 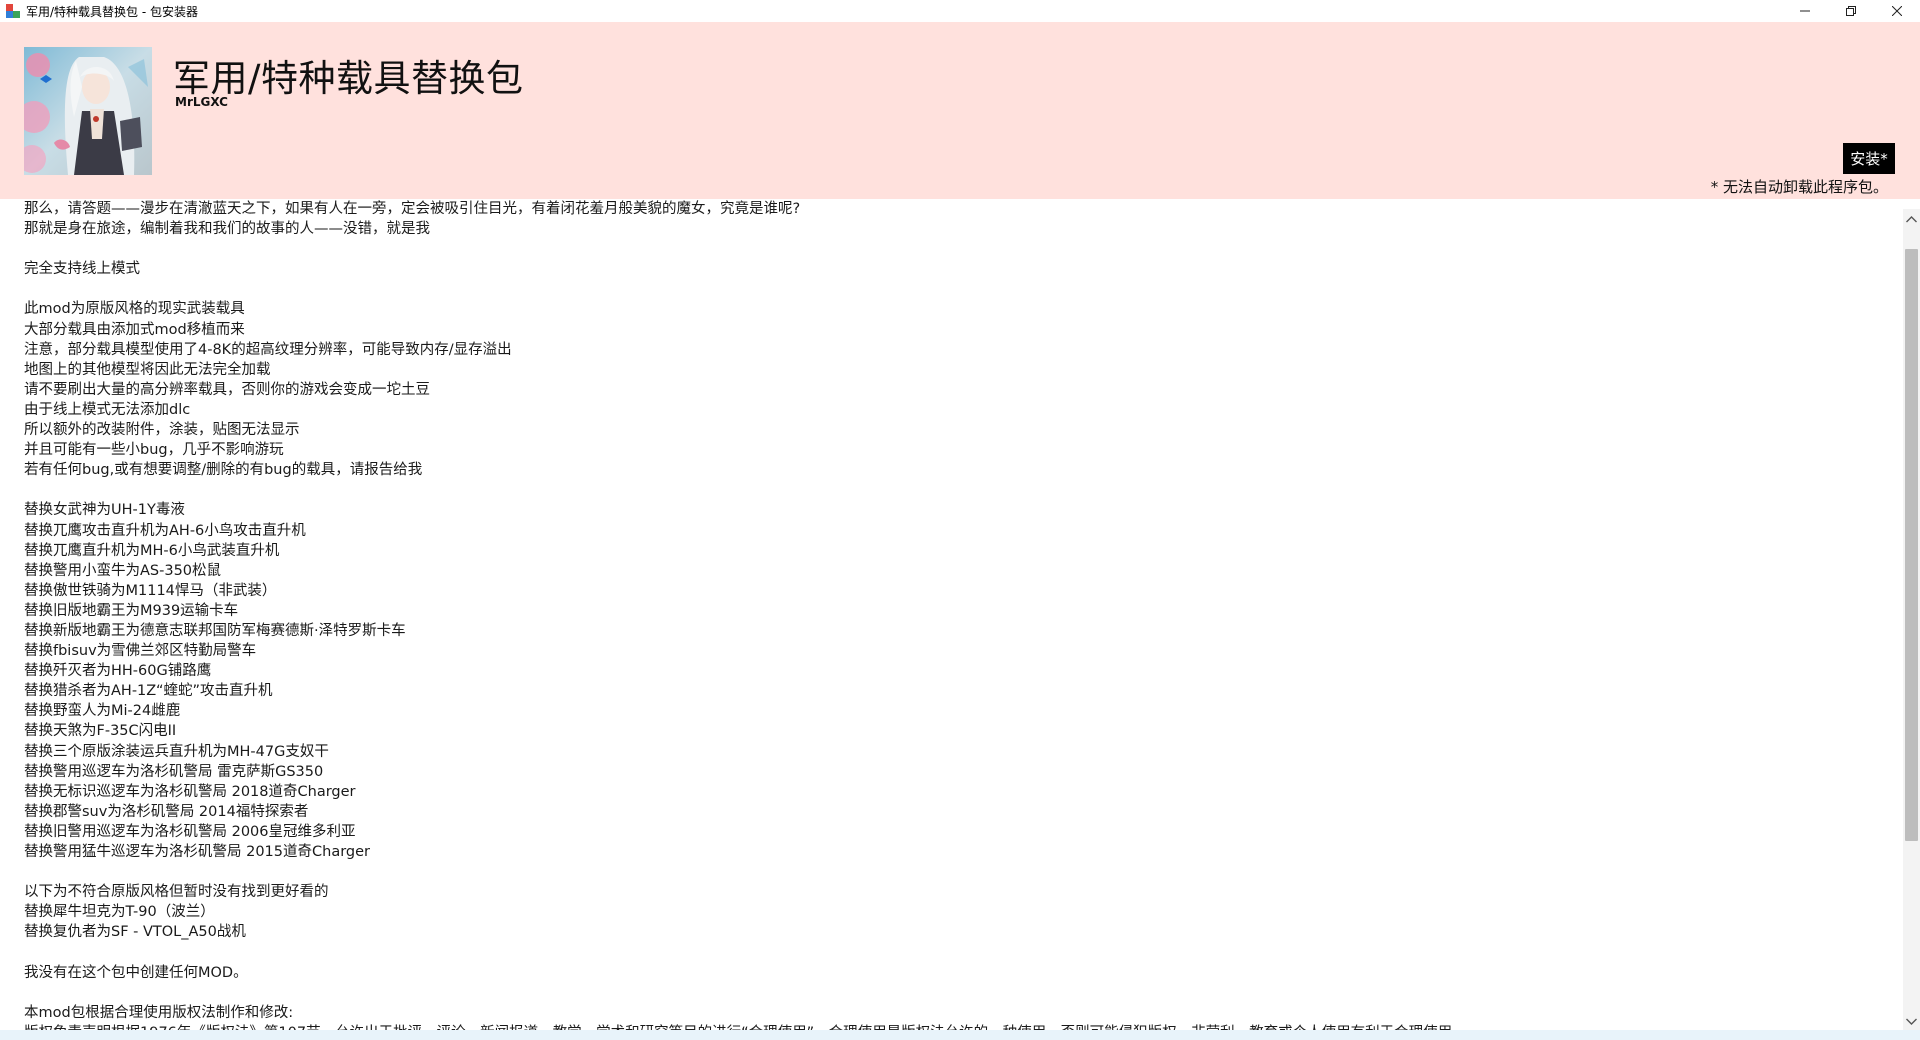 I want to click on description-line: 替换天煞为F-35C闪电II, so click(x=100, y=731).